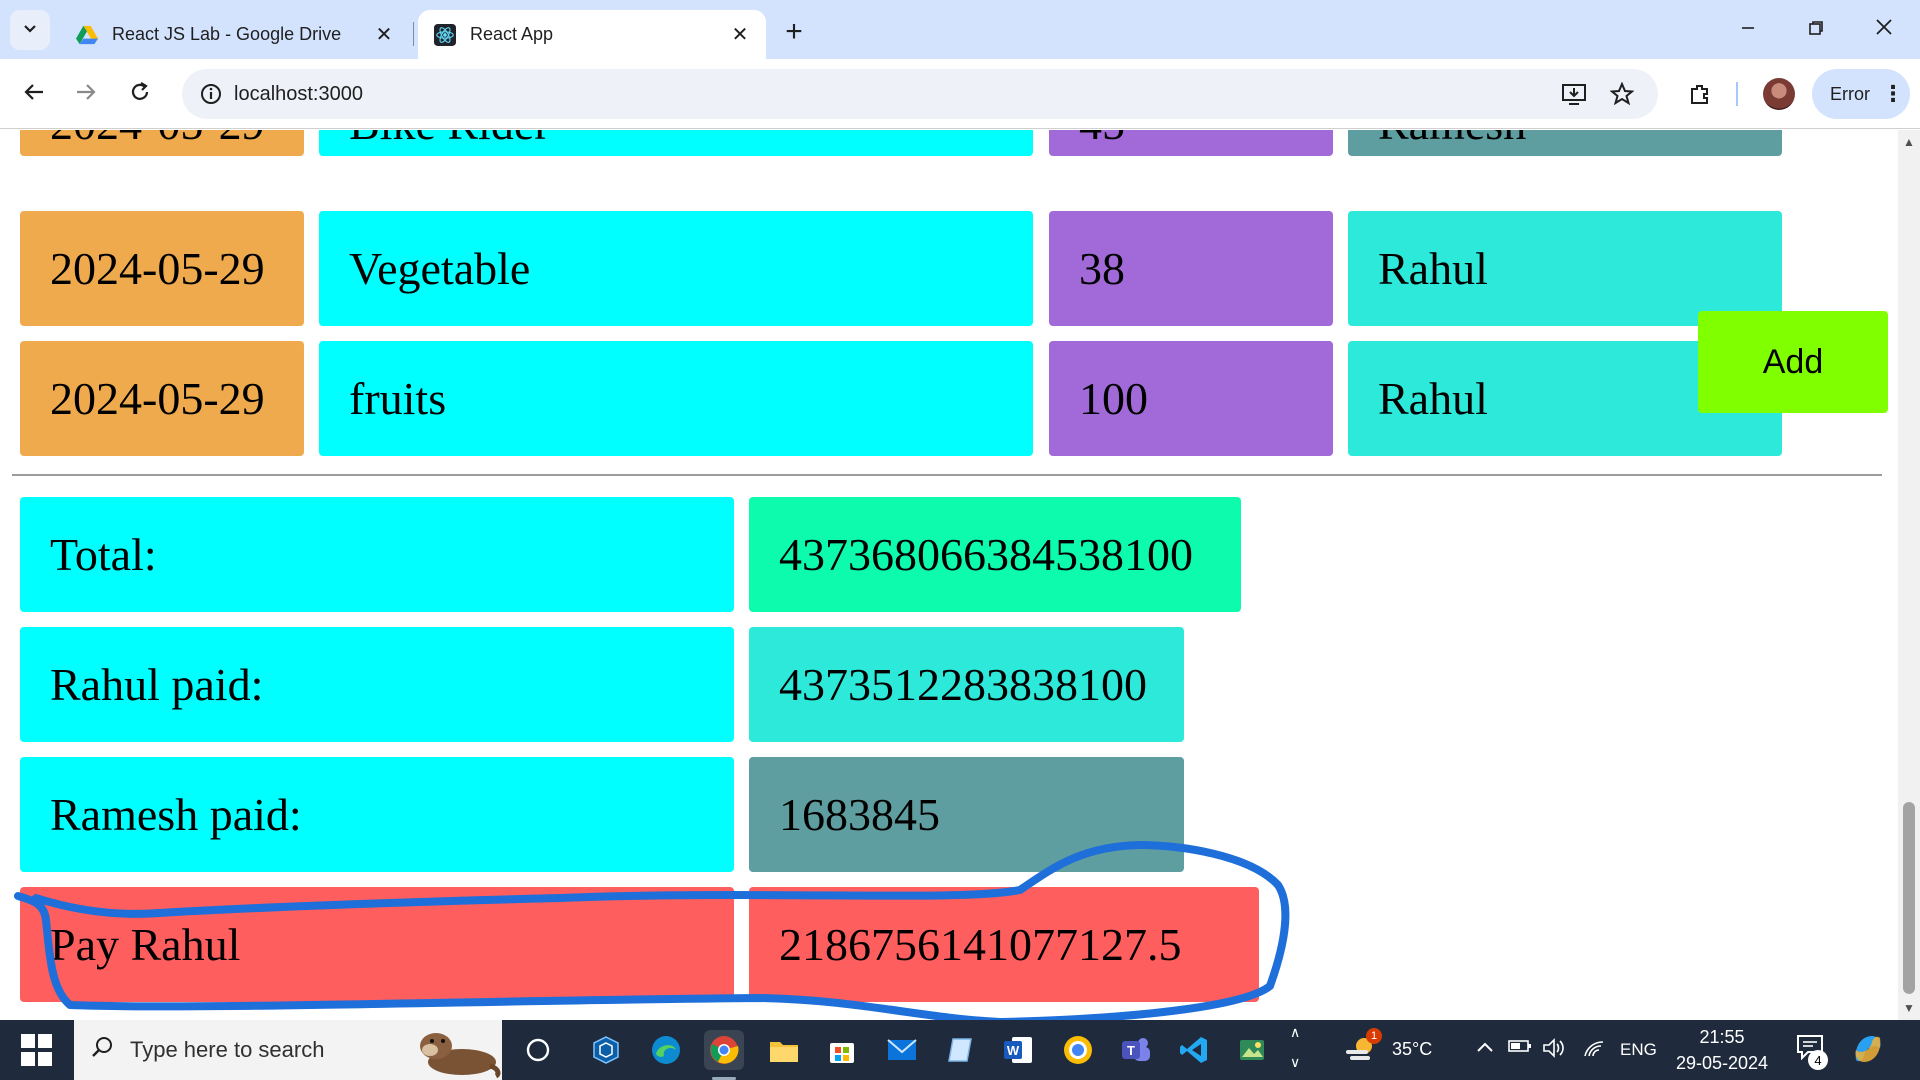  What do you see at coordinates (1722, 1050) in the screenshot?
I see `system-clock: 21:55 29-05-2024` at bounding box center [1722, 1050].